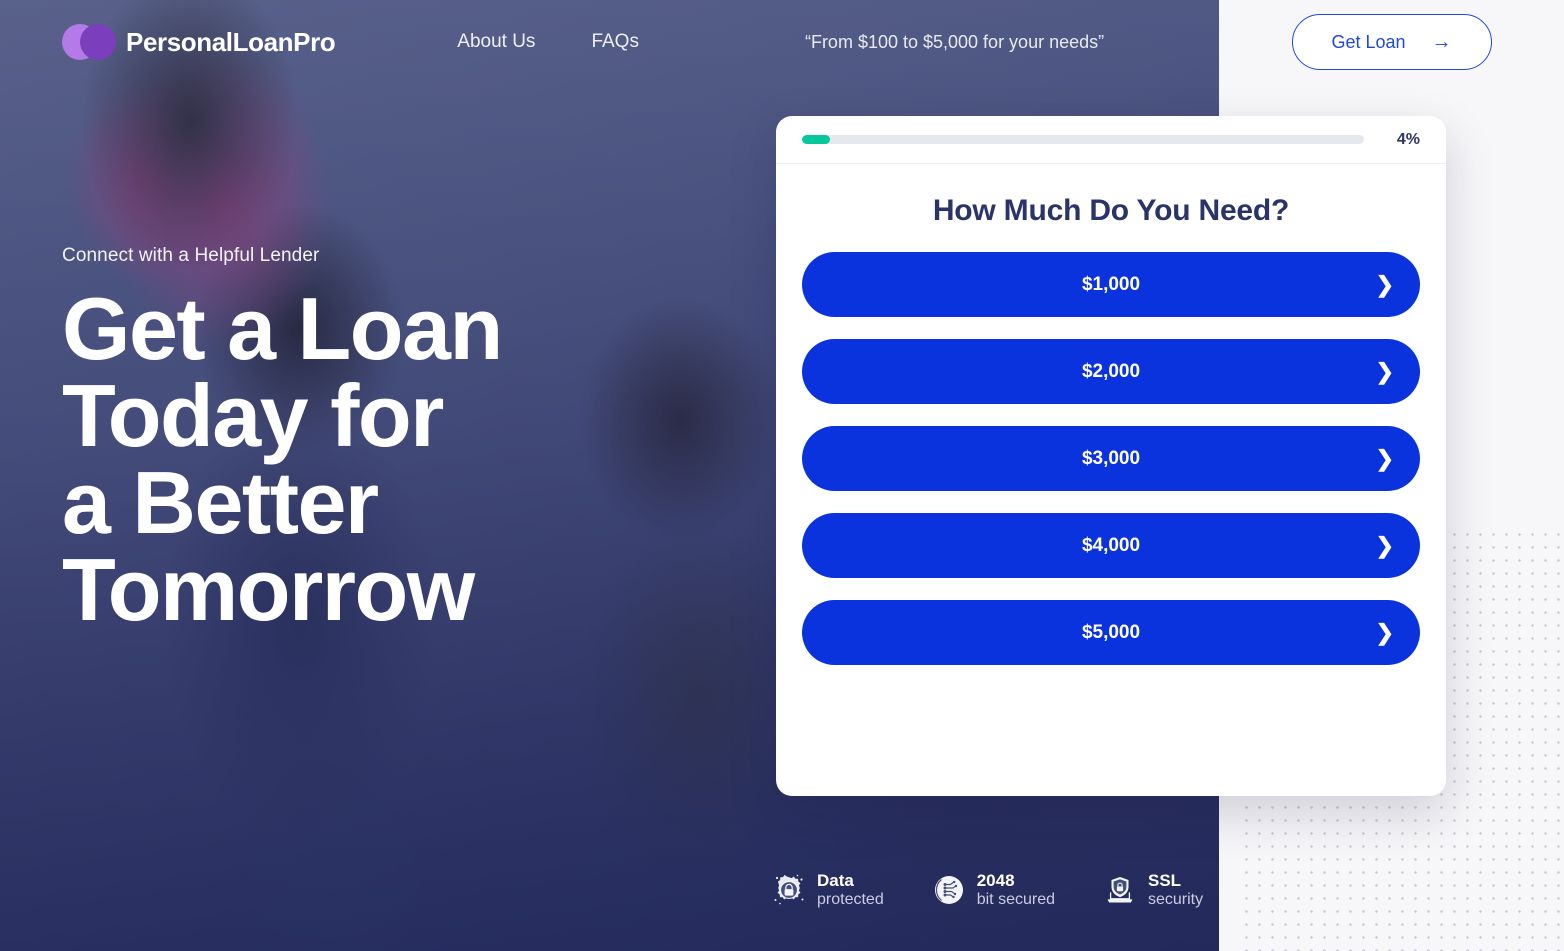 This screenshot has width=1564, height=951. Describe the element at coordinates (789, 889) in the screenshot. I see `gear-lock-icon` at that location.